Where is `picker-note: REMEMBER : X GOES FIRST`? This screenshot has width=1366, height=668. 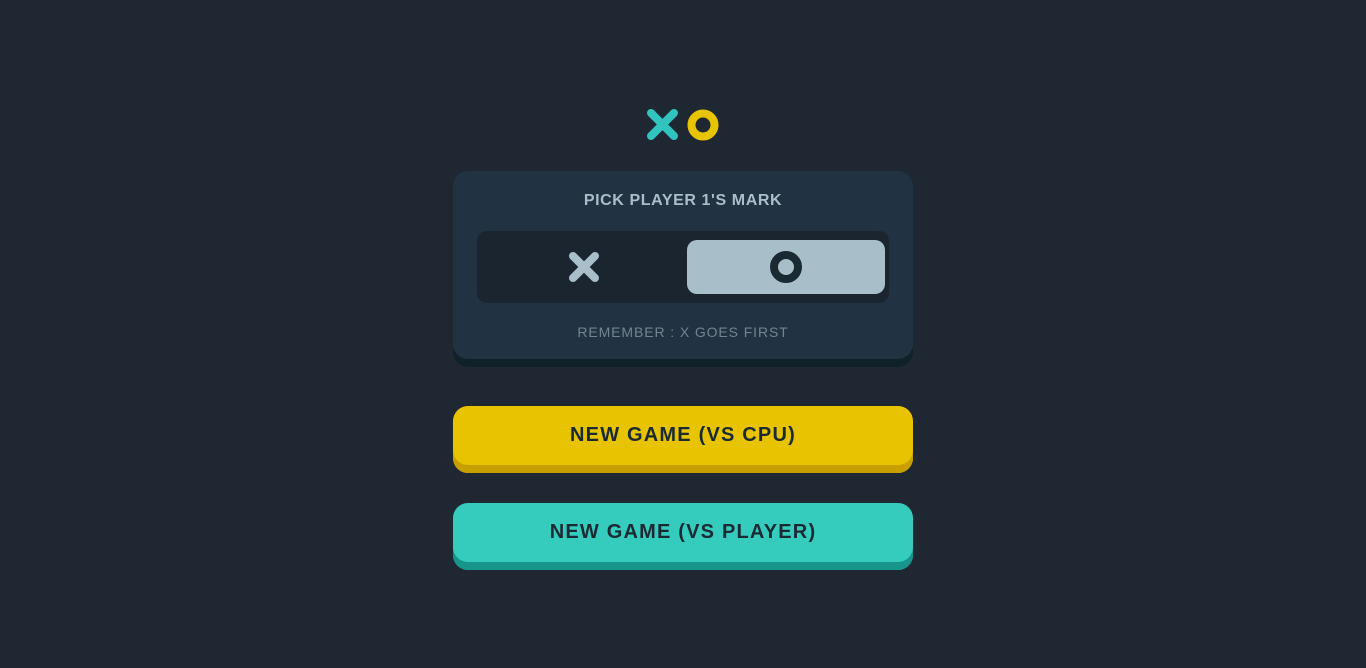 picker-note: REMEMBER : X GOES FIRST is located at coordinates (683, 332).